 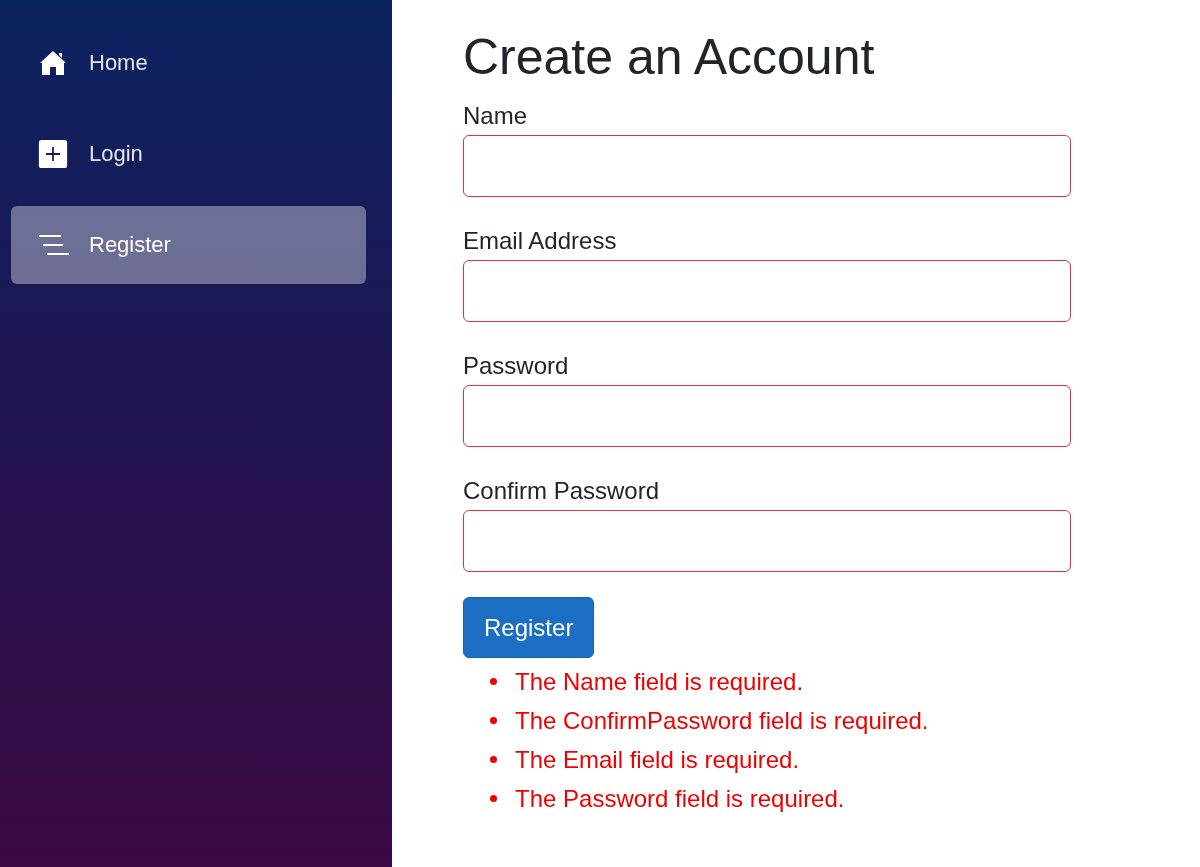 I want to click on plus-icon, so click(x=53, y=154).